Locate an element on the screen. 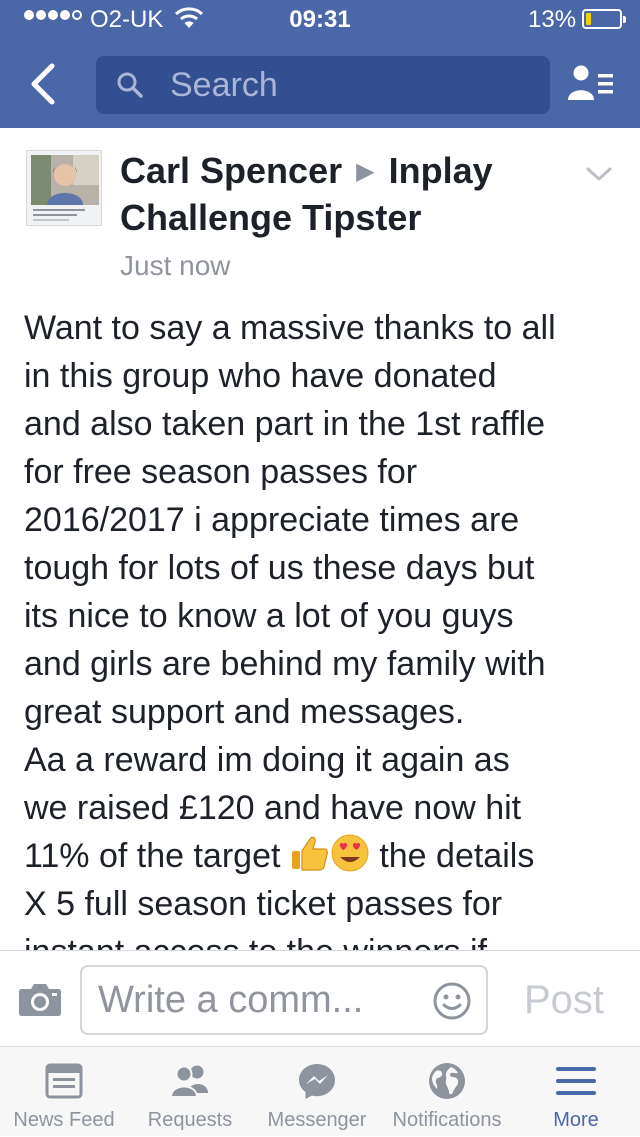  post-body-line: and girls are behind my family with is located at coordinates (285, 664).